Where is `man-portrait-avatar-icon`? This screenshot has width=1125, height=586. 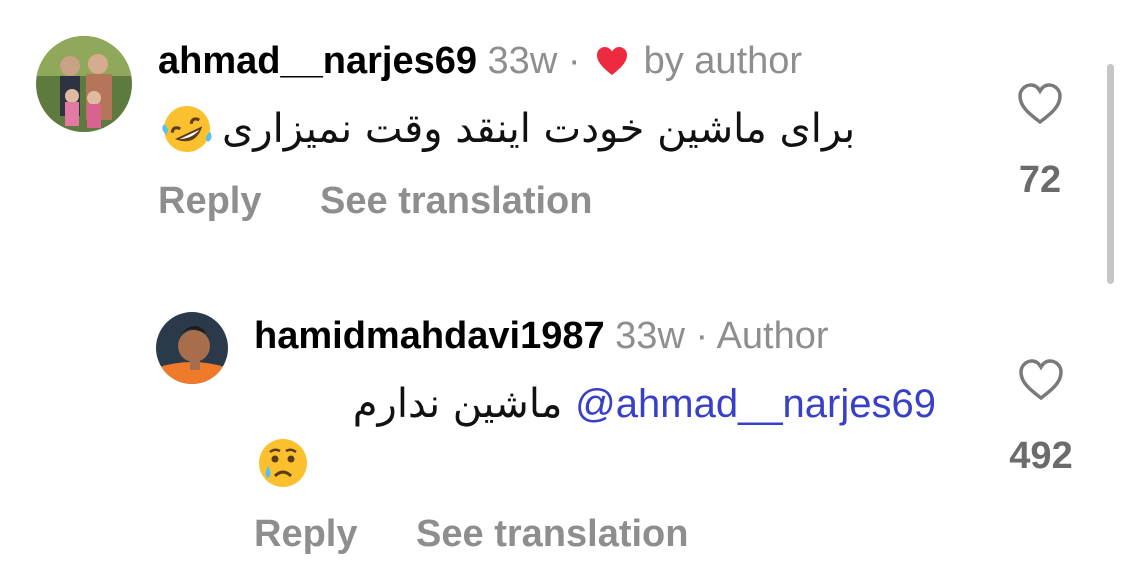
man-portrait-avatar-icon is located at coordinates (192, 348).